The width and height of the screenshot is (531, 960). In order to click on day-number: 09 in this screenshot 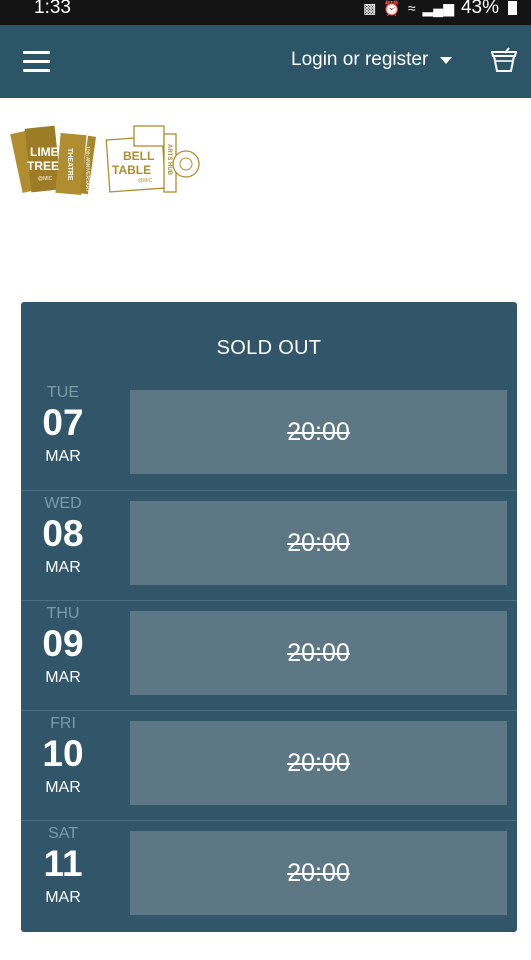, I will do `click(63, 643)`.